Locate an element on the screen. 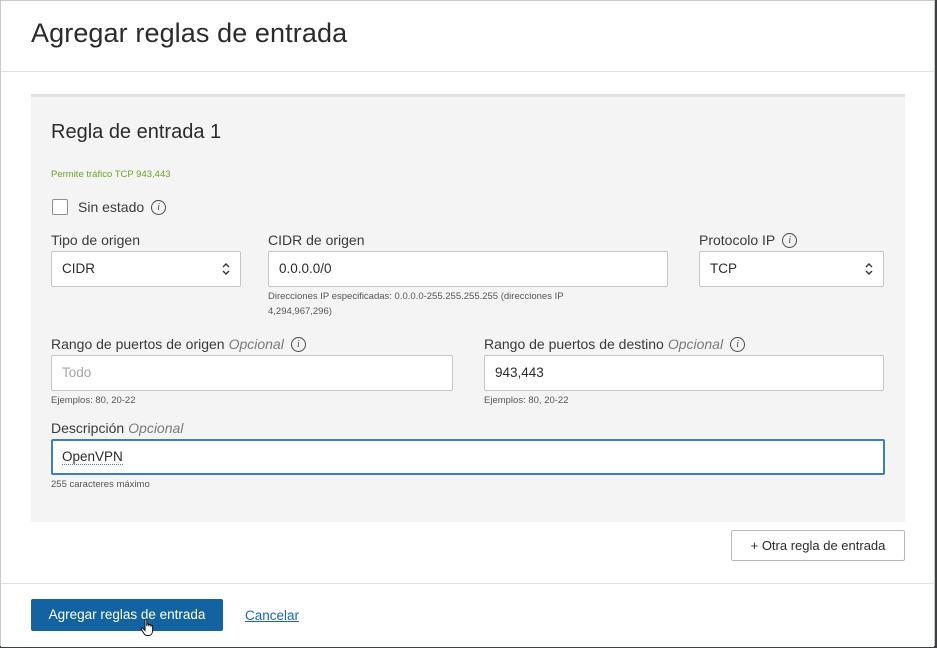 Image resolution: width=937 pixels, height=648 pixels. description-help: 255 caracteres máximo is located at coordinates (100, 484).